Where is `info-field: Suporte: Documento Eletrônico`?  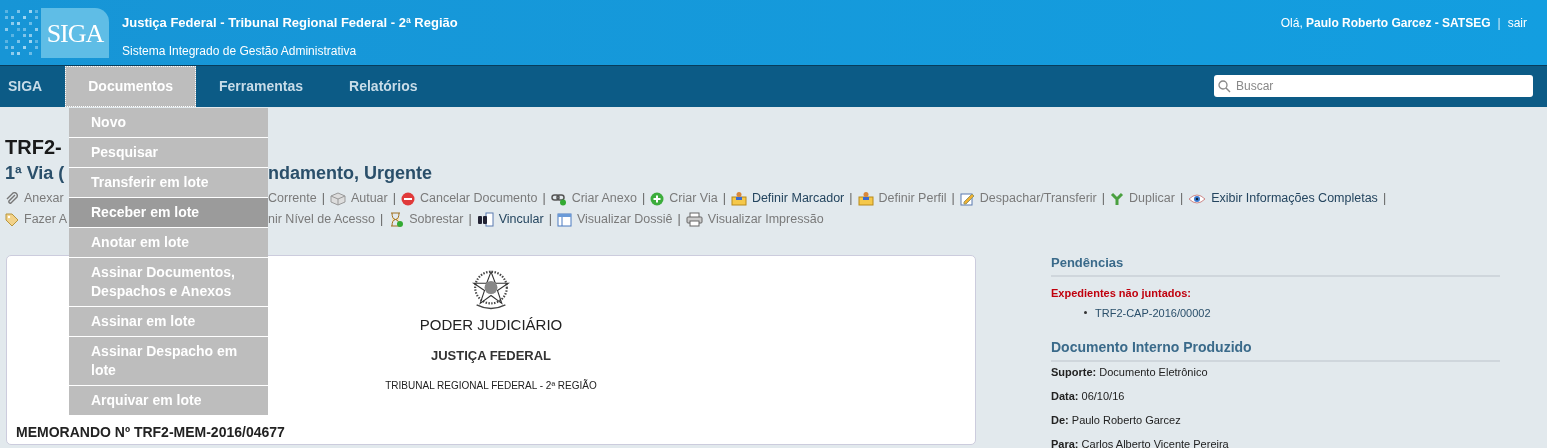
info-field: Suporte: Documento Eletrônico is located at coordinates (1275, 372).